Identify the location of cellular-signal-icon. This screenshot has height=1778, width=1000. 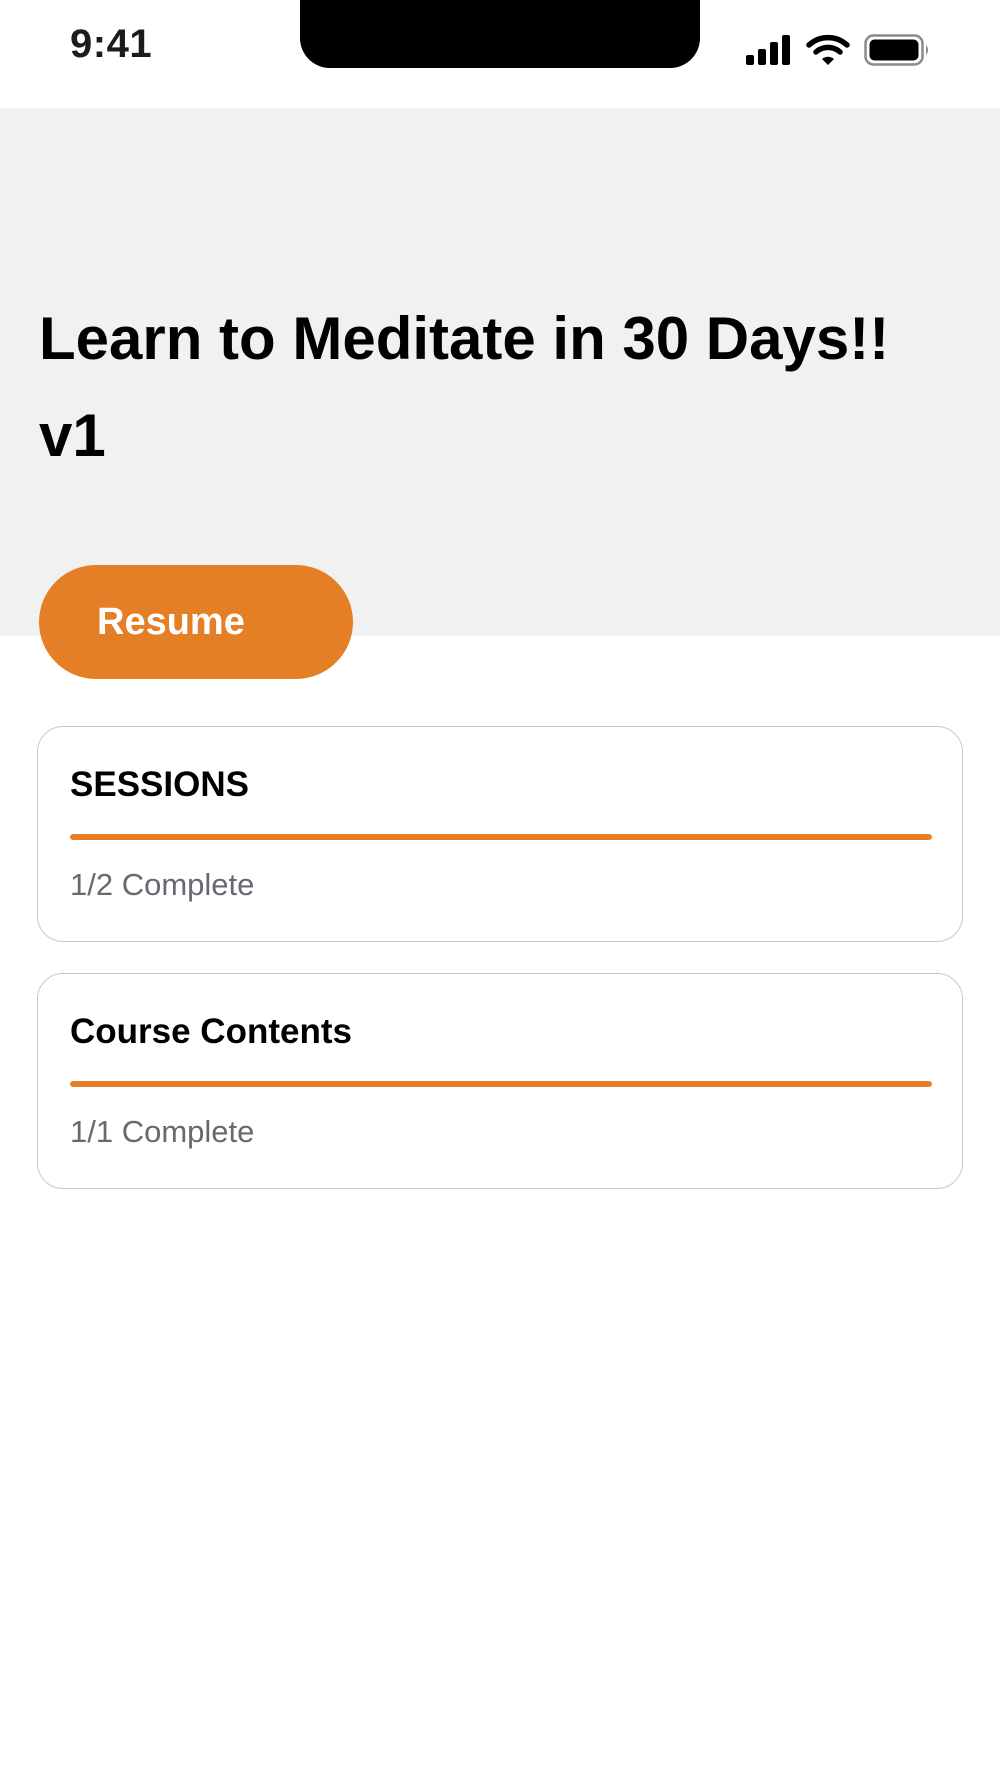
(768, 50).